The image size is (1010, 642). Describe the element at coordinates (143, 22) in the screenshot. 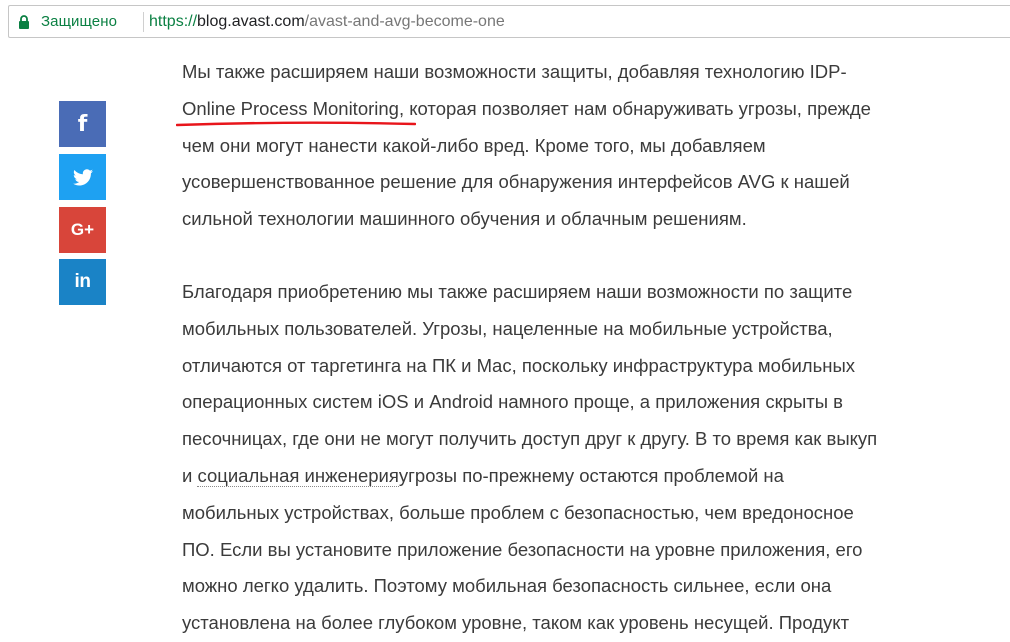

I see `address-separator` at that location.